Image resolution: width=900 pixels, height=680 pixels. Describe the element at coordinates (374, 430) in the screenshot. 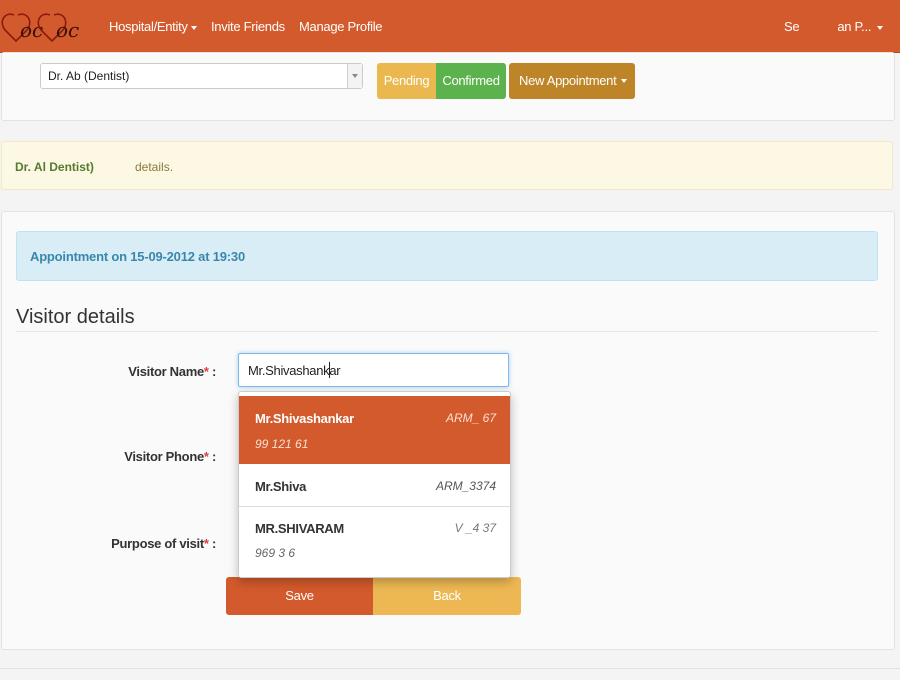

I see `suggestion-item: Mr.Shivashankar ARM_ 67 99 121 61` at that location.